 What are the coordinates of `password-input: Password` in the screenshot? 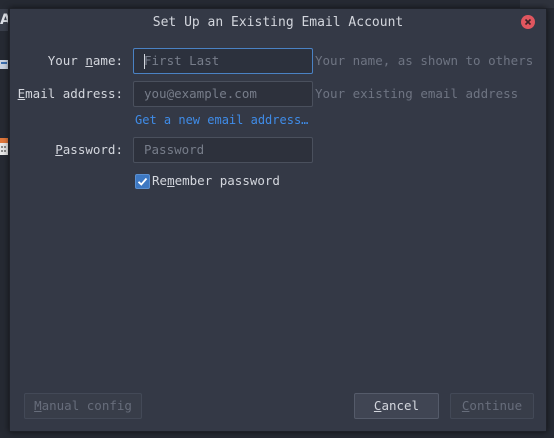 It's located at (223, 150).